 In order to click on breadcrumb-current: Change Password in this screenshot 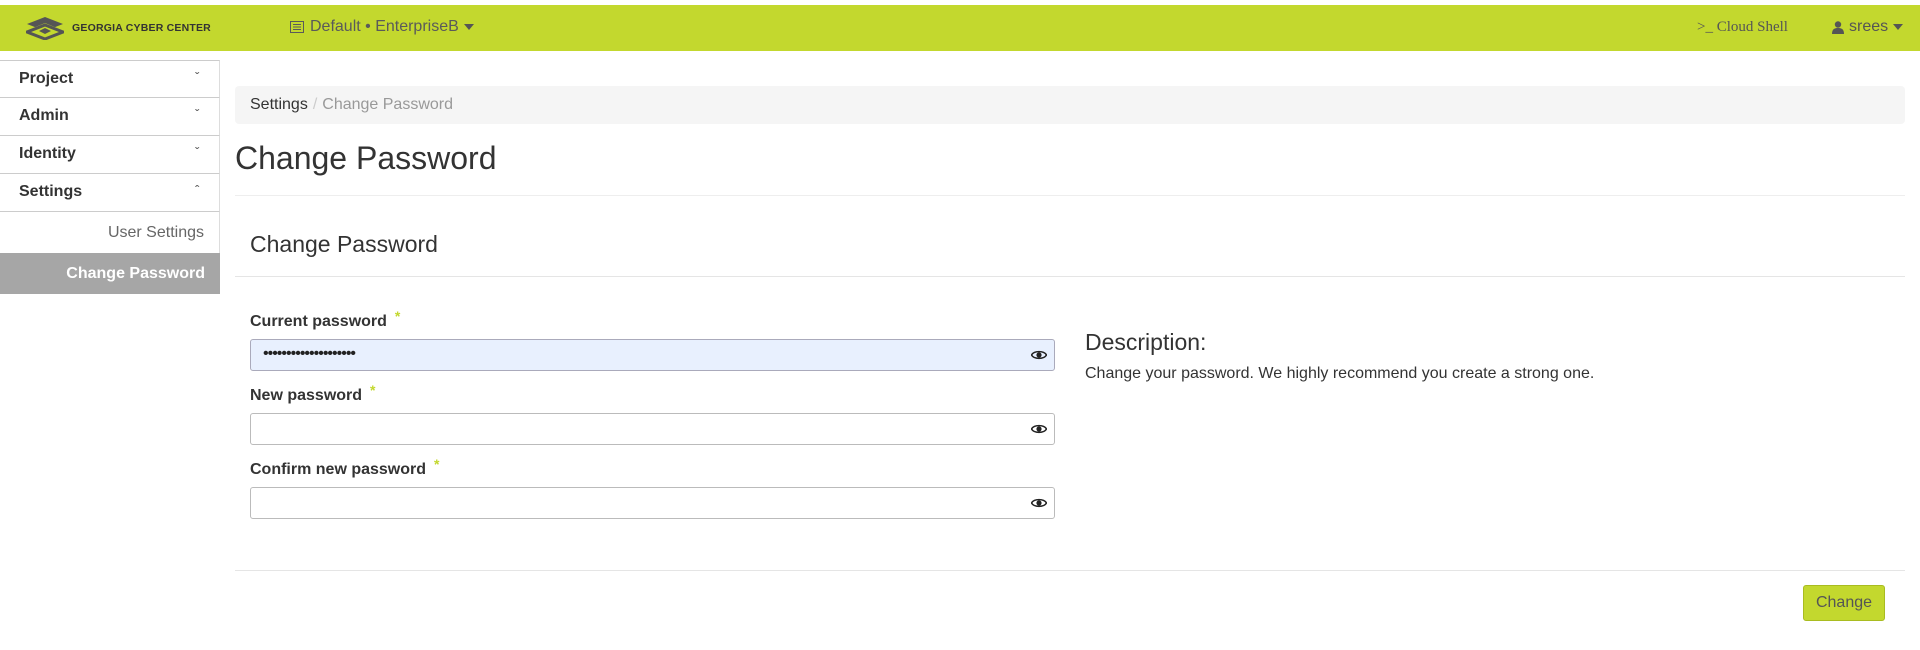, I will do `click(388, 104)`.